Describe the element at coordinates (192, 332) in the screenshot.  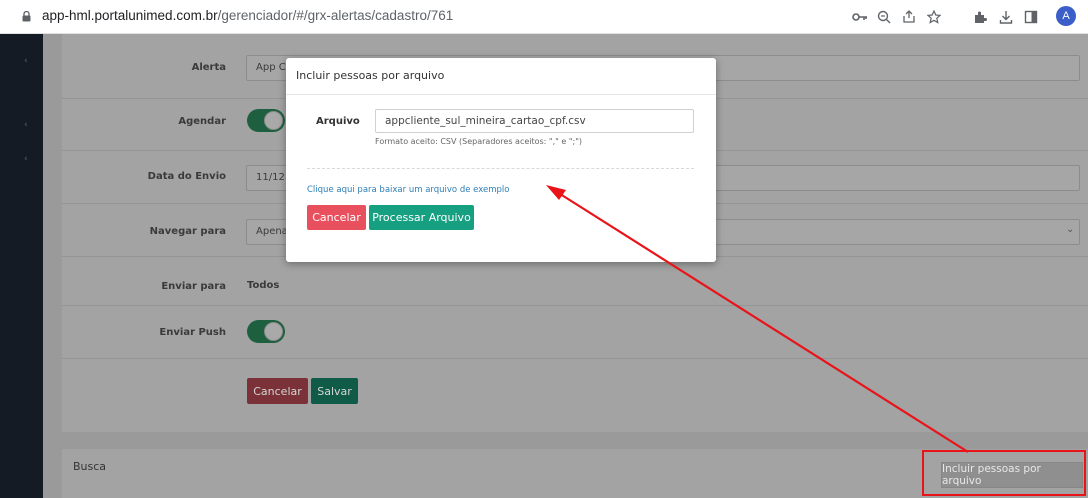
I see `enviar-push-label: Enviar Push` at that location.